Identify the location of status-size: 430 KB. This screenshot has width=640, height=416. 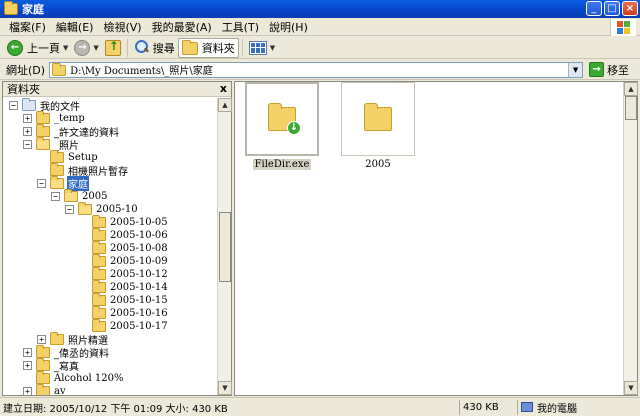
(489, 407).